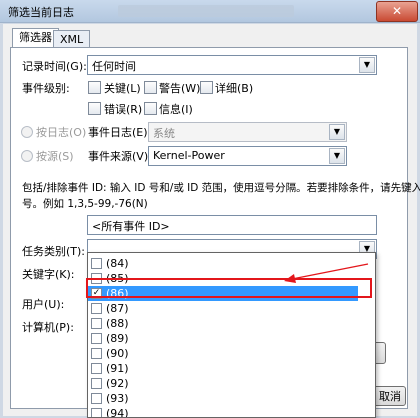 The height and width of the screenshot is (418, 420). I want to click on checkbox-verbose, so click(206, 87).